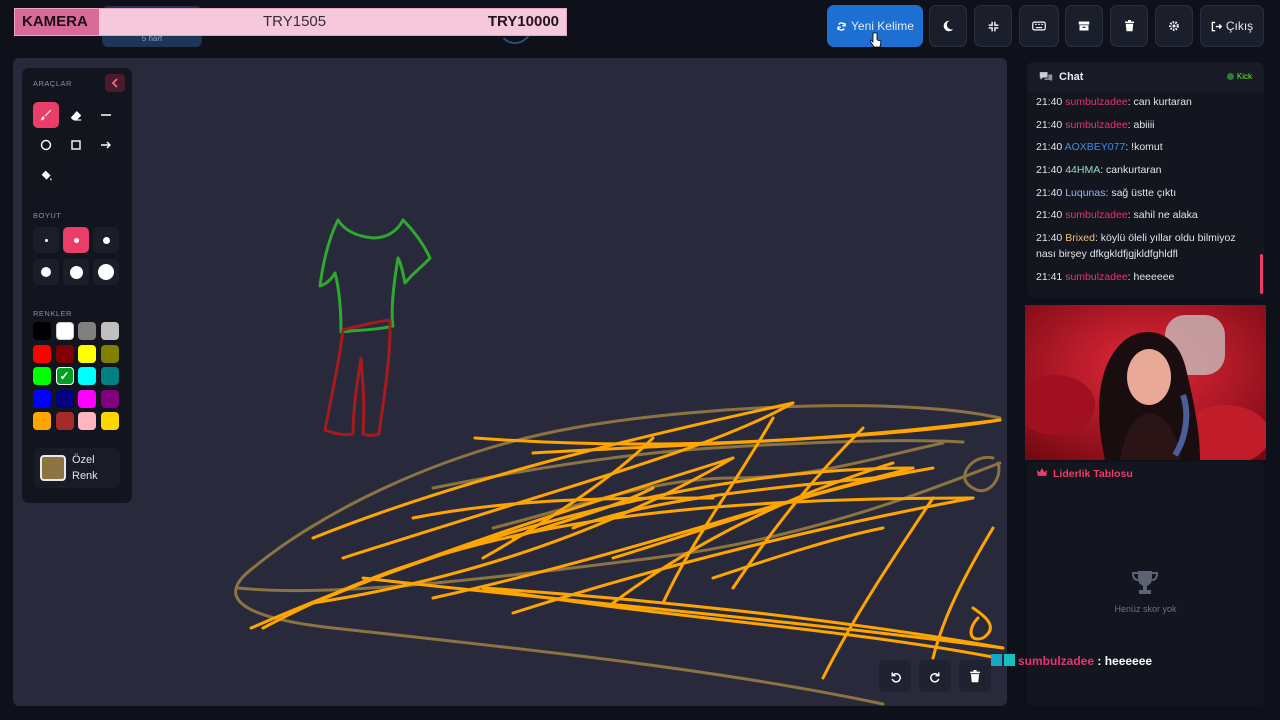  I want to click on red-pants-stroke, so click(357, 377).